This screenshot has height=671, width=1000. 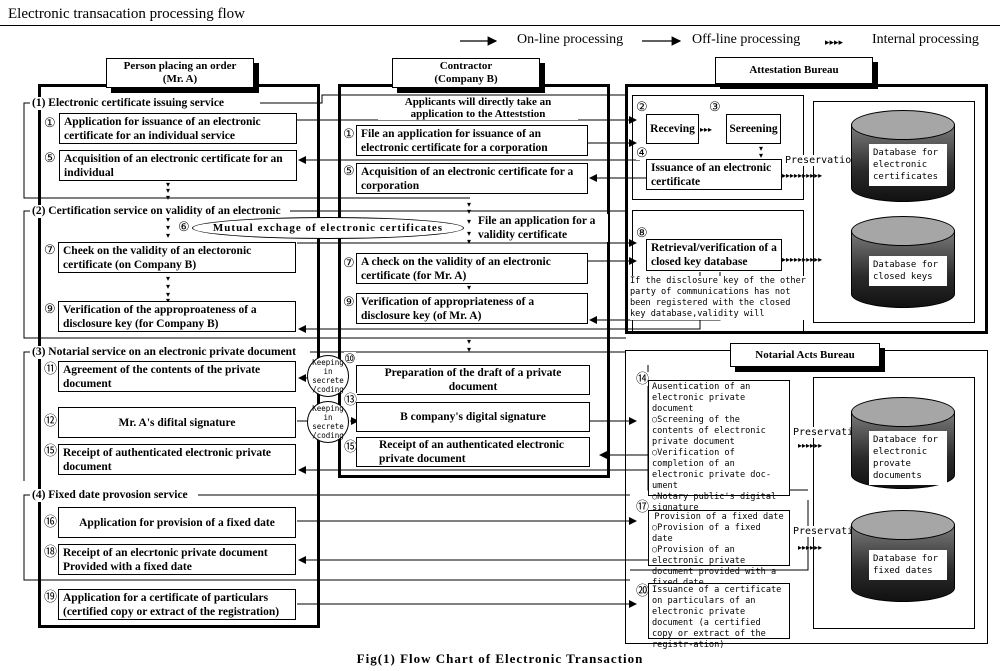 I want to click on section-4-label: (4) Fixed date provosion service, so click(x=110, y=495).